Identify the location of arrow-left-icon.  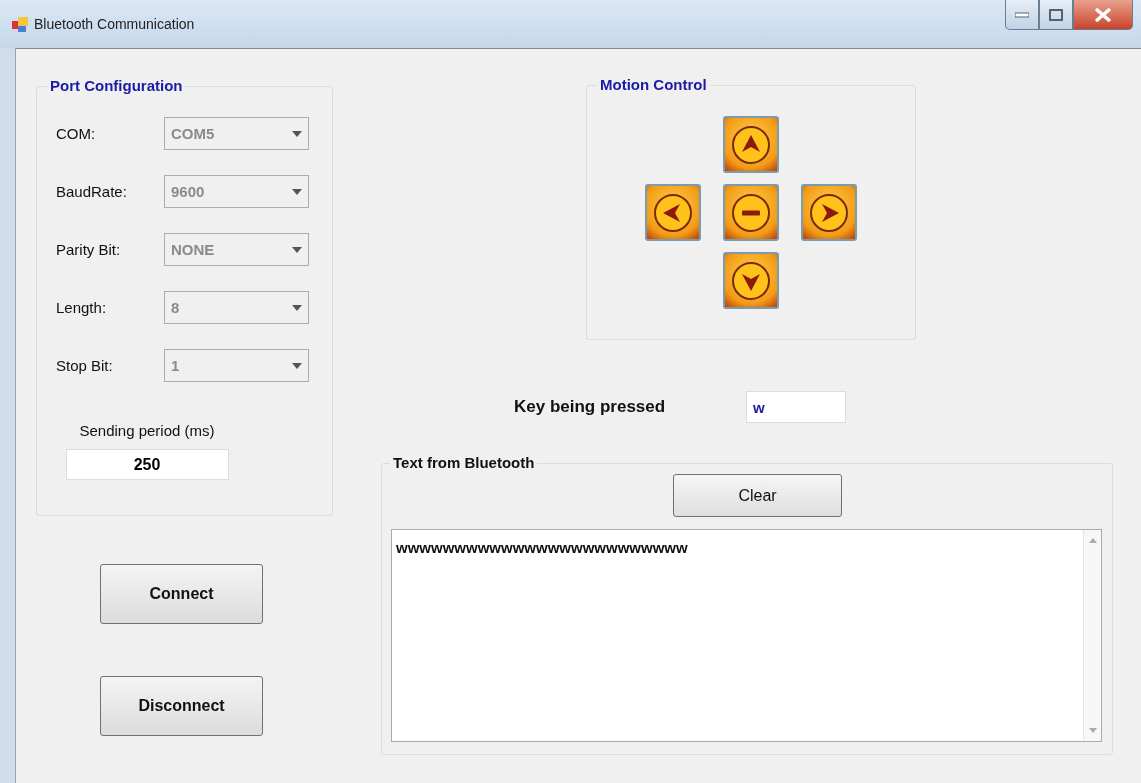
(673, 212).